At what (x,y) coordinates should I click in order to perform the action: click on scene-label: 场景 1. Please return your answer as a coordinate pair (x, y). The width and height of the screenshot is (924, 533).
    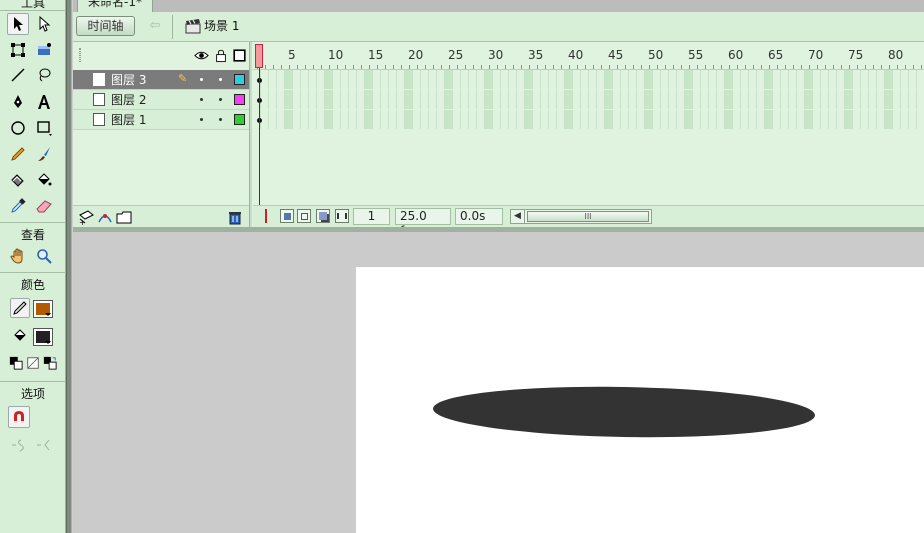
    Looking at the image, I should click on (221, 26).